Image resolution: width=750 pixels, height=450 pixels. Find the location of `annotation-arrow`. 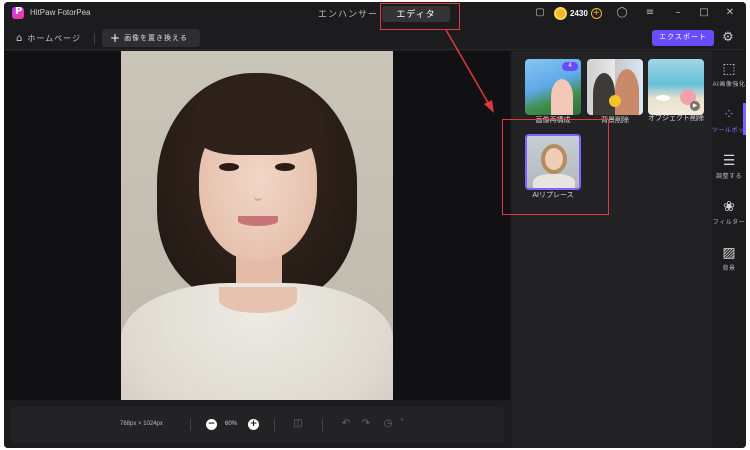

annotation-arrow is located at coordinates (469, 71).